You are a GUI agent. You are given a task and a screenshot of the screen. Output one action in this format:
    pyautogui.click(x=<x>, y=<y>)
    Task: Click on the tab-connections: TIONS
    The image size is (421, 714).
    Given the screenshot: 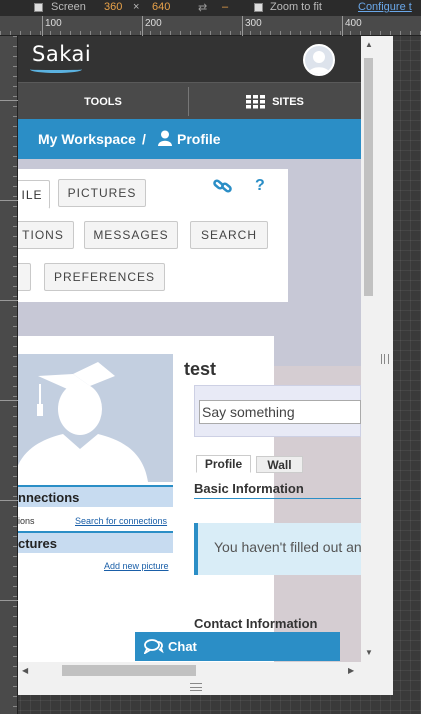 What is the action you would take?
    pyautogui.click(x=46, y=235)
    